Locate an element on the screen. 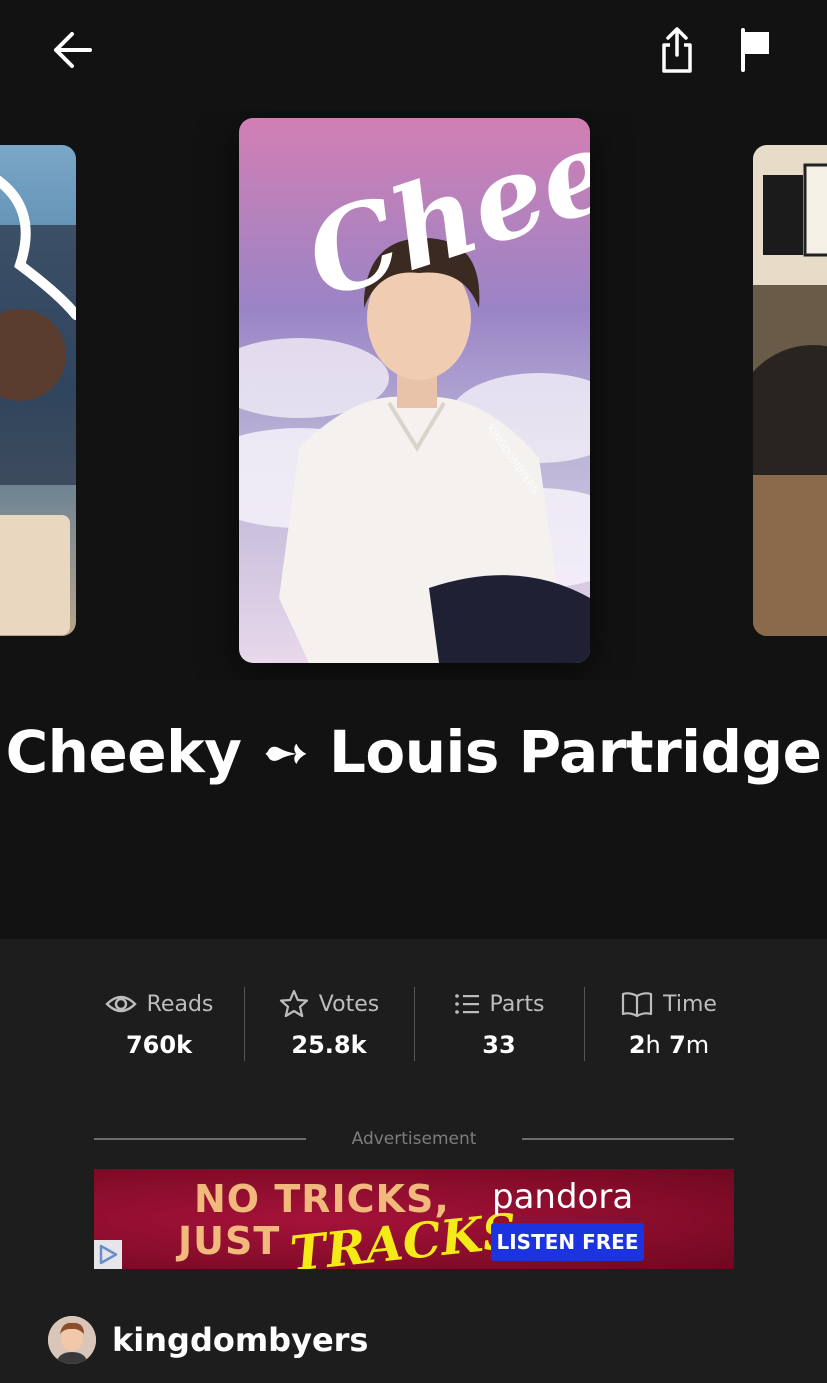 The image size is (827, 1383). list-icon is located at coordinates (466, 1004).